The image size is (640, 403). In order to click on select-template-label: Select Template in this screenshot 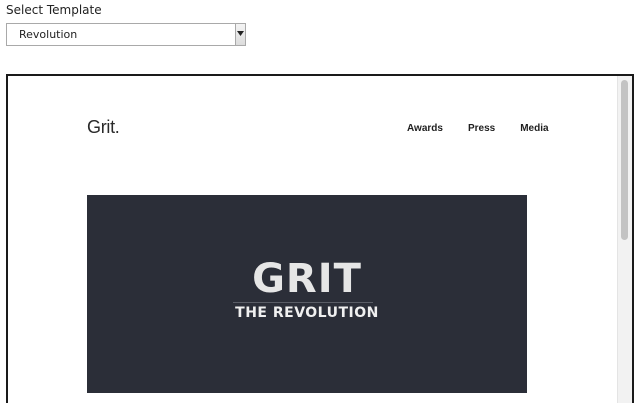, I will do `click(54, 10)`.